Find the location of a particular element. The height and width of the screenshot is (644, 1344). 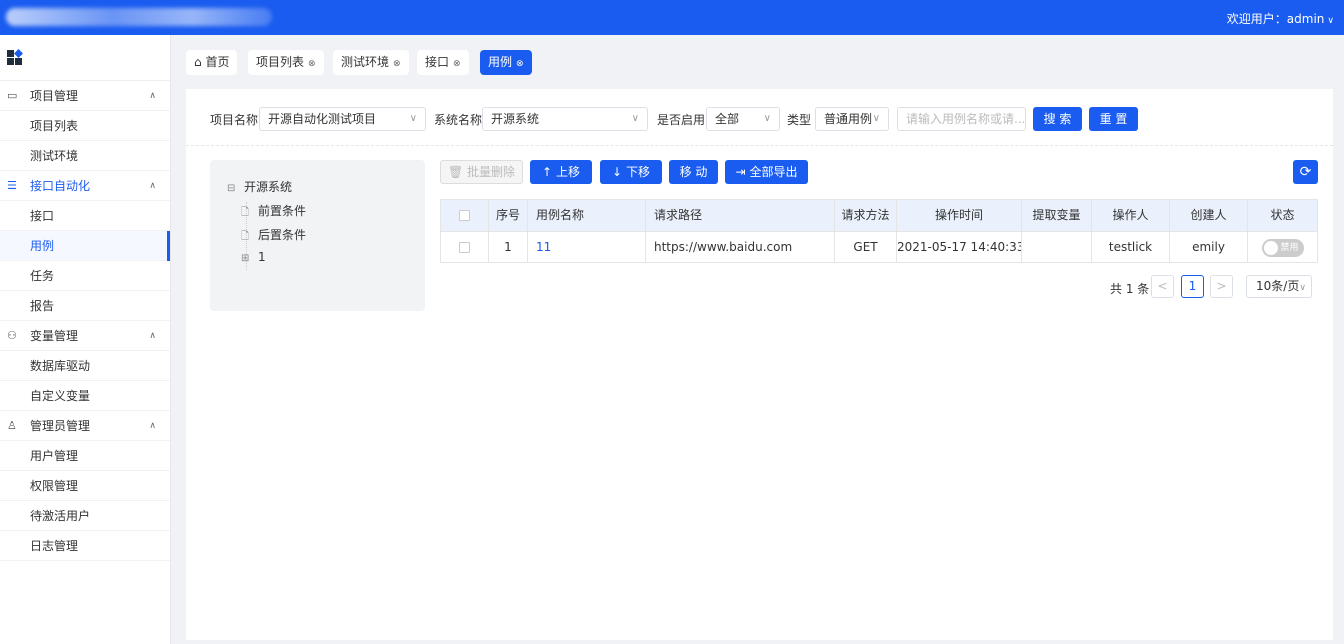

sidebar-group-admin: ♙ 管理员管理 ∧ is located at coordinates (85, 426).